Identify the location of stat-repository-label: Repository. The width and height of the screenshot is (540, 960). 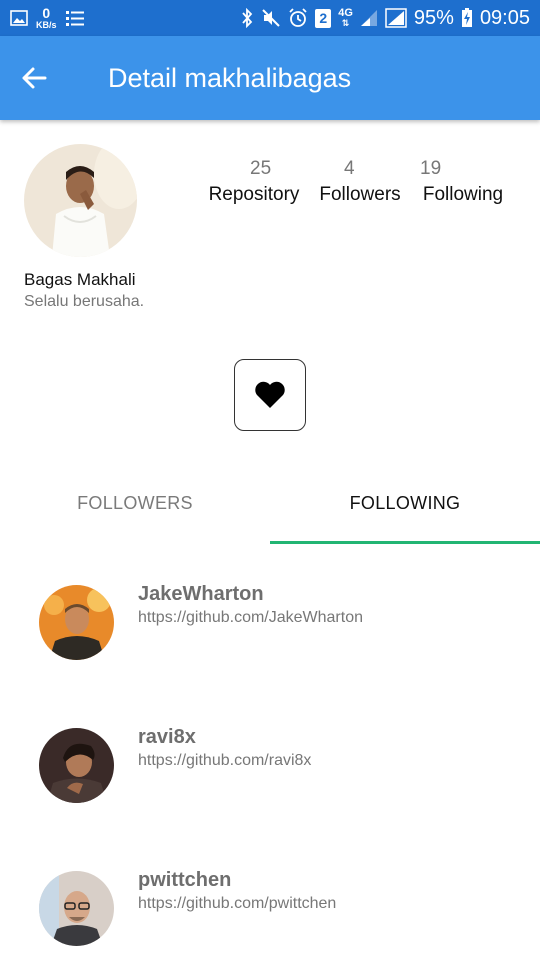
(254, 194).